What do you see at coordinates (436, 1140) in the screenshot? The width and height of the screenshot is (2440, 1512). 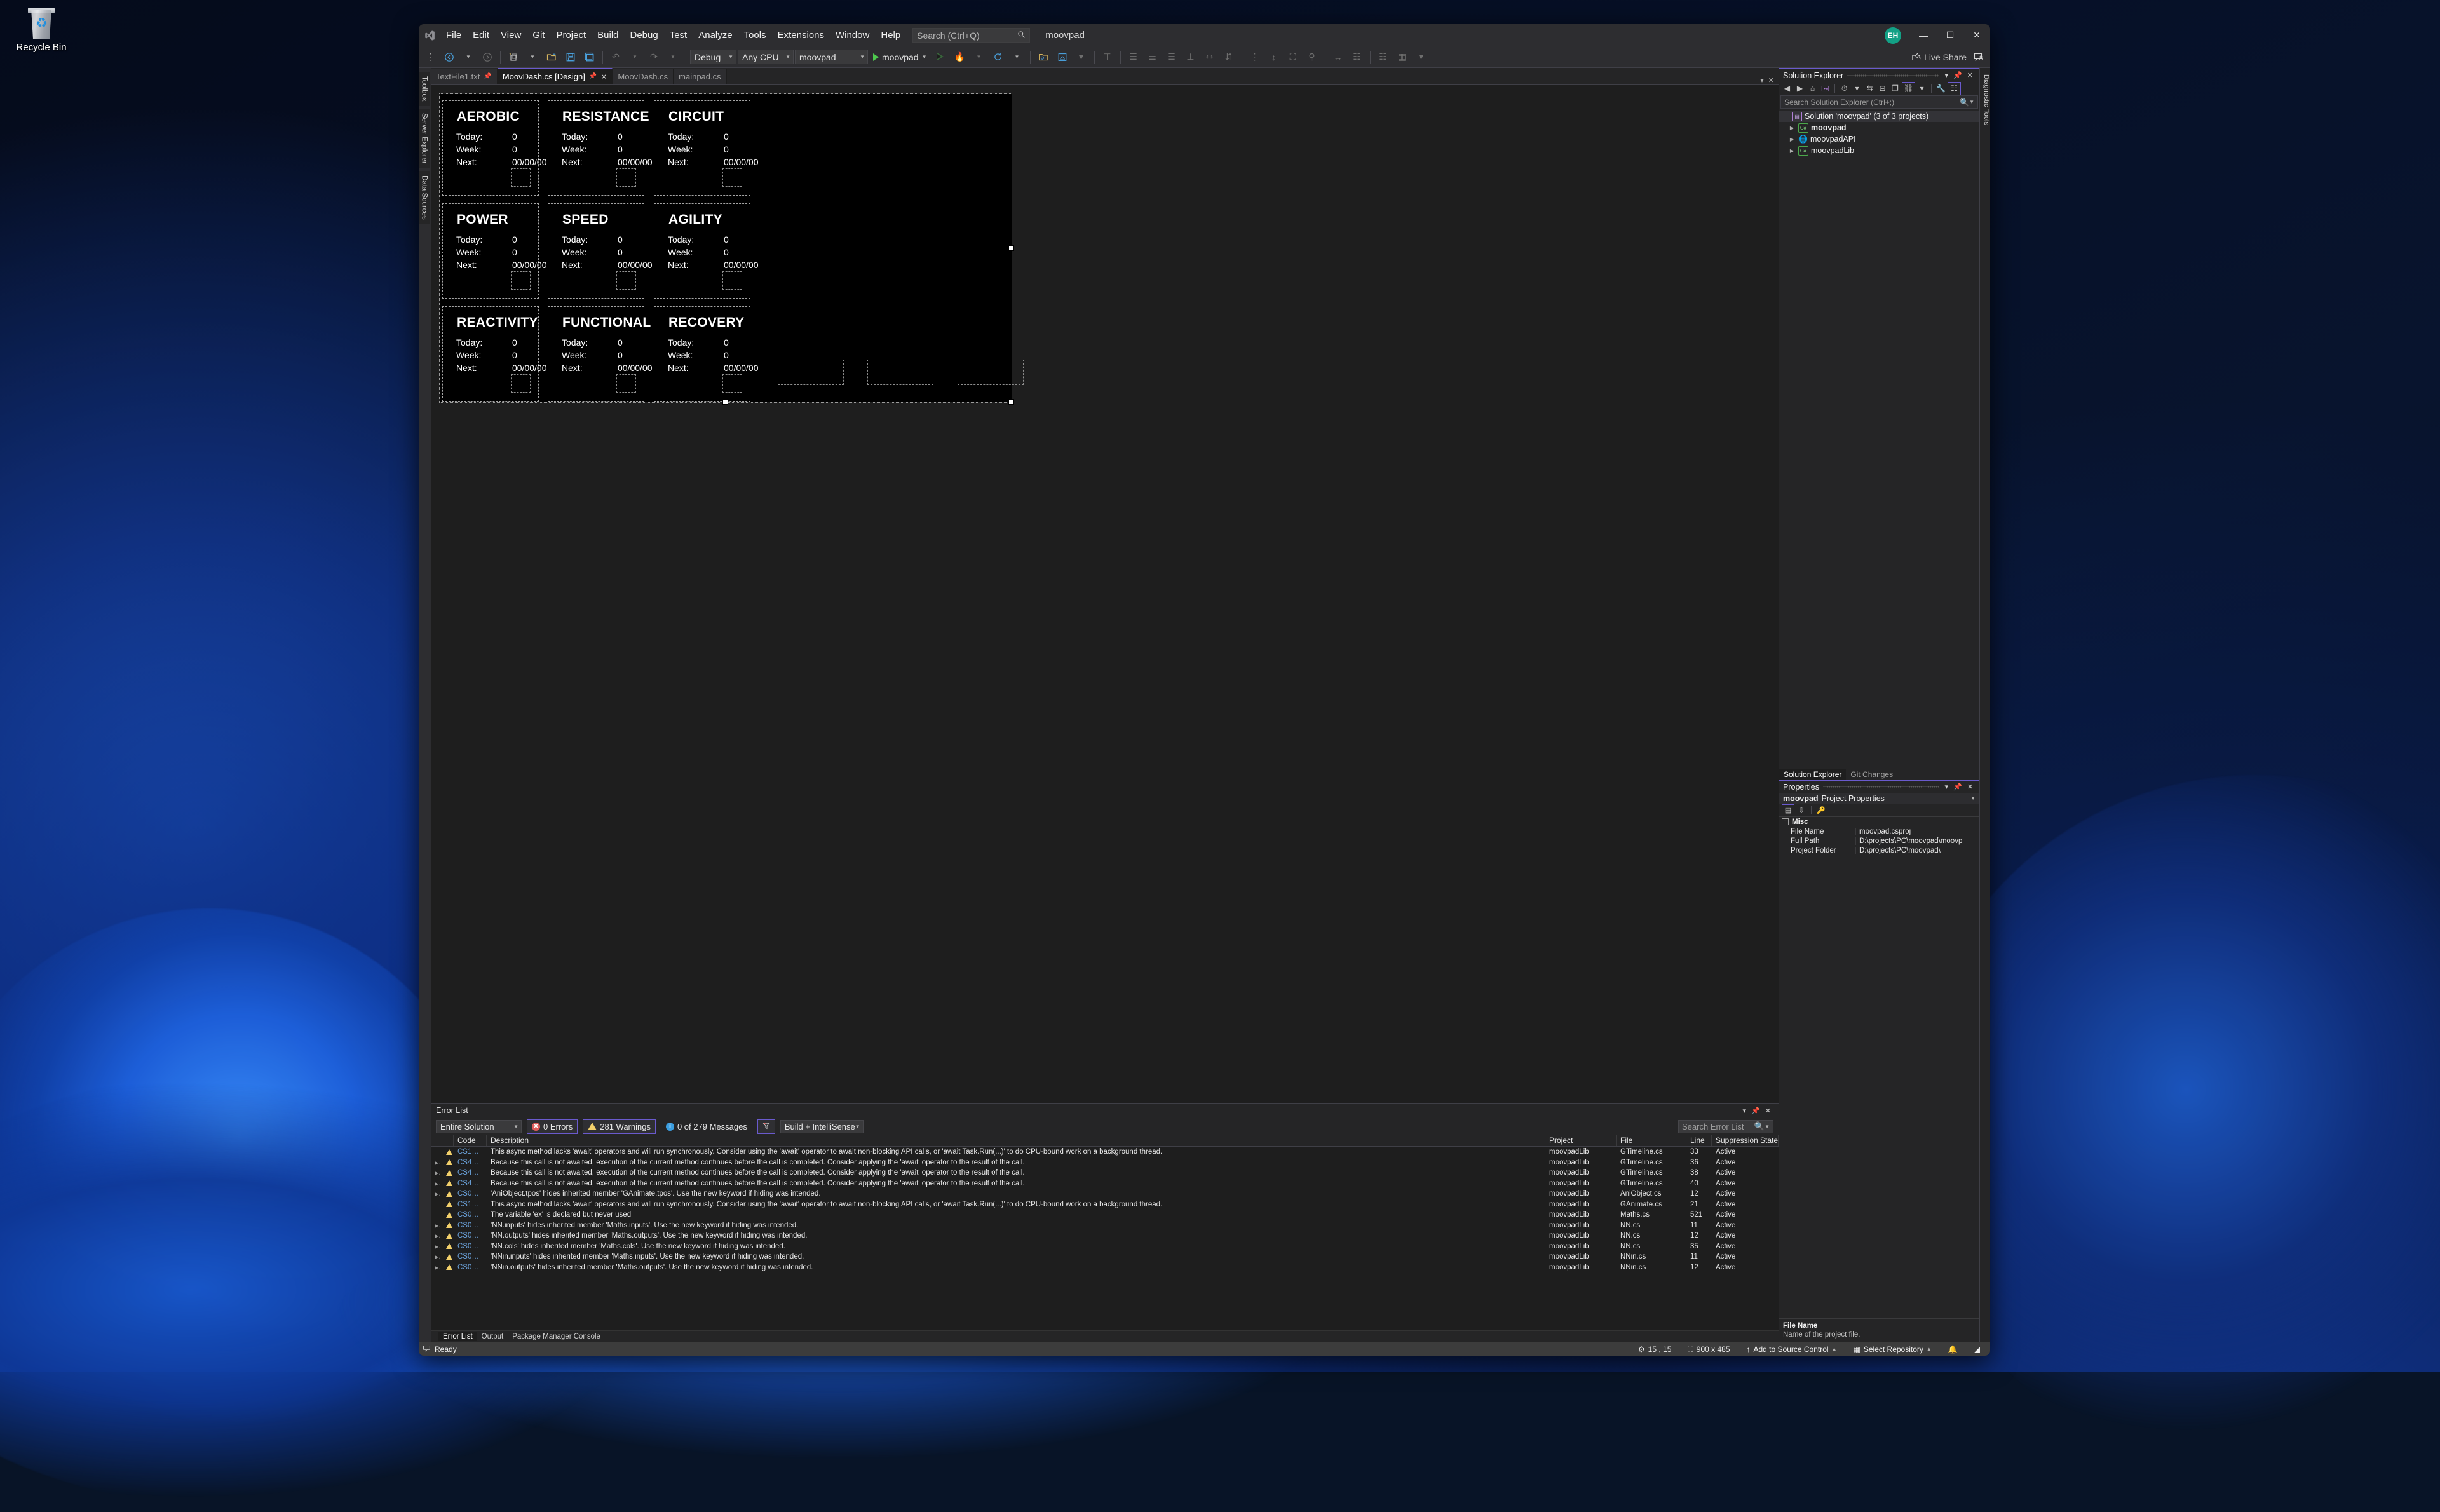 I see `col-expander` at bounding box center [436, 1140].